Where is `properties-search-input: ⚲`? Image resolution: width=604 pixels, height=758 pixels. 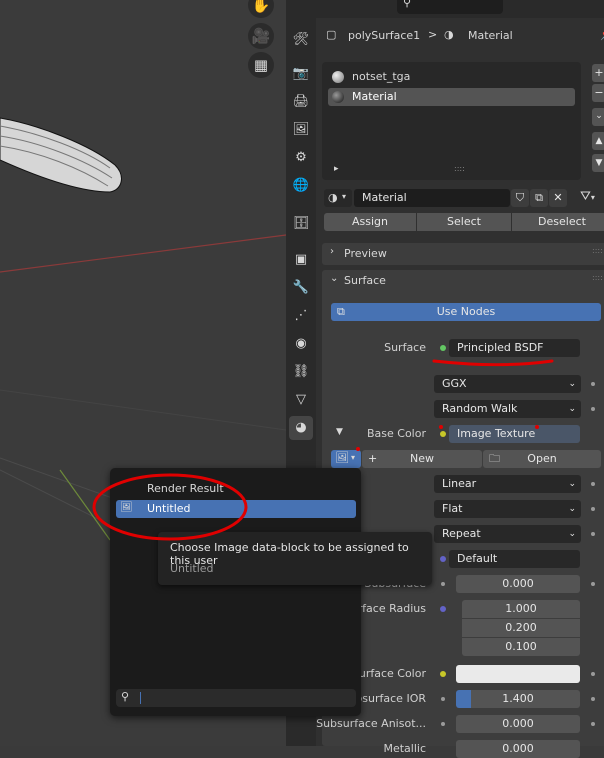 properties-search-input: ⚲ is located at coordinates (450, 7).